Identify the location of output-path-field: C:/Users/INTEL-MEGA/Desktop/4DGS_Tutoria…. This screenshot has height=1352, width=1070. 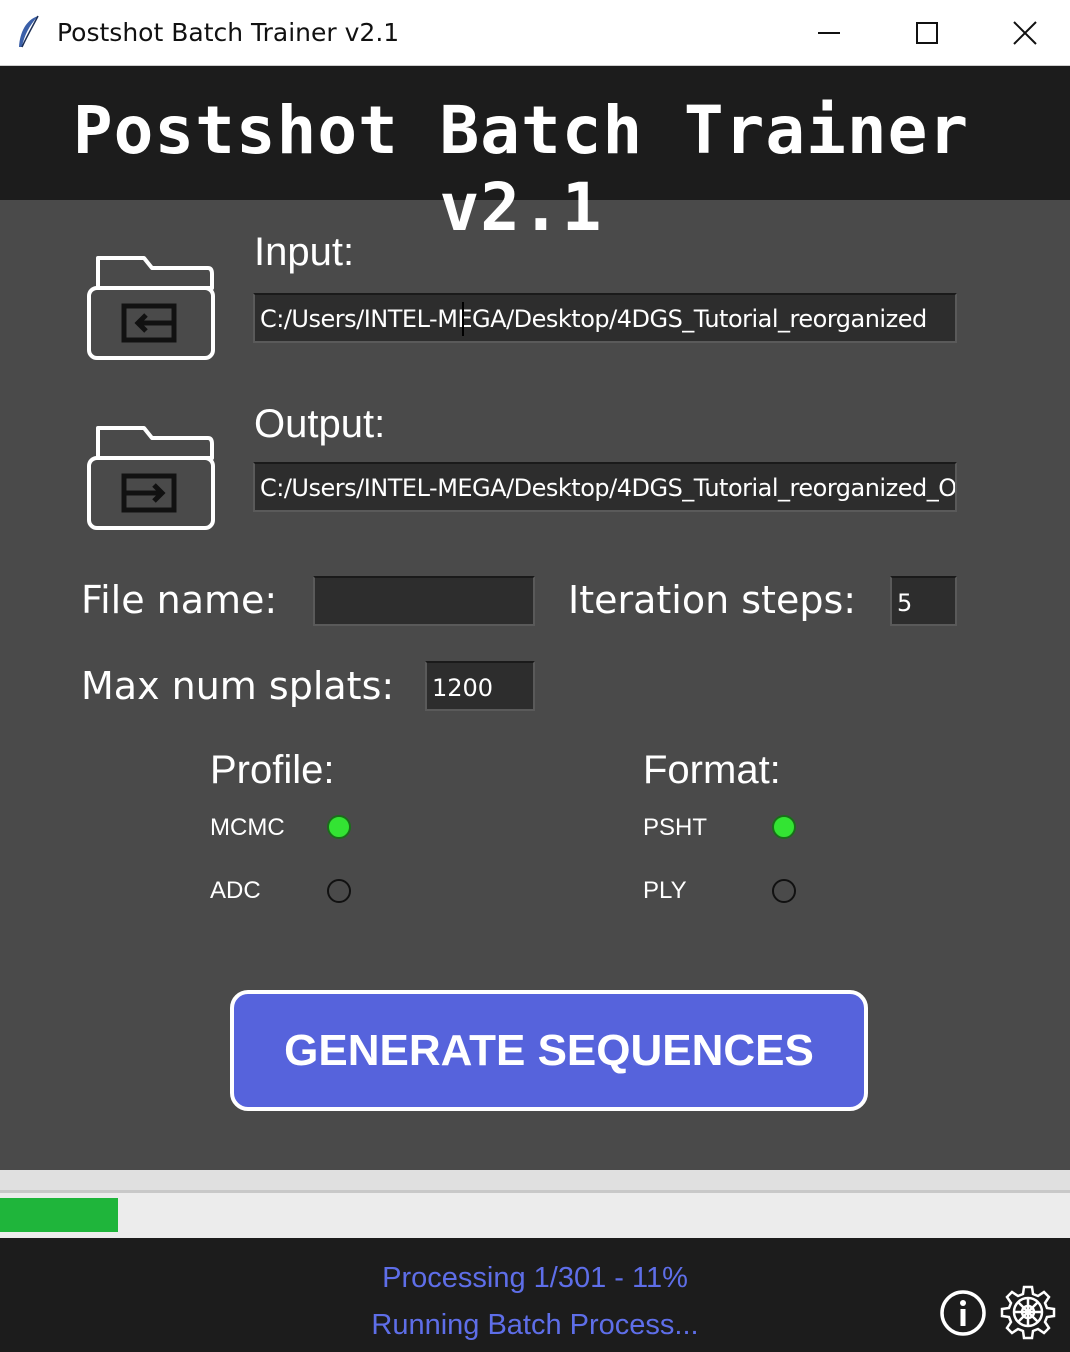
(605, 487).